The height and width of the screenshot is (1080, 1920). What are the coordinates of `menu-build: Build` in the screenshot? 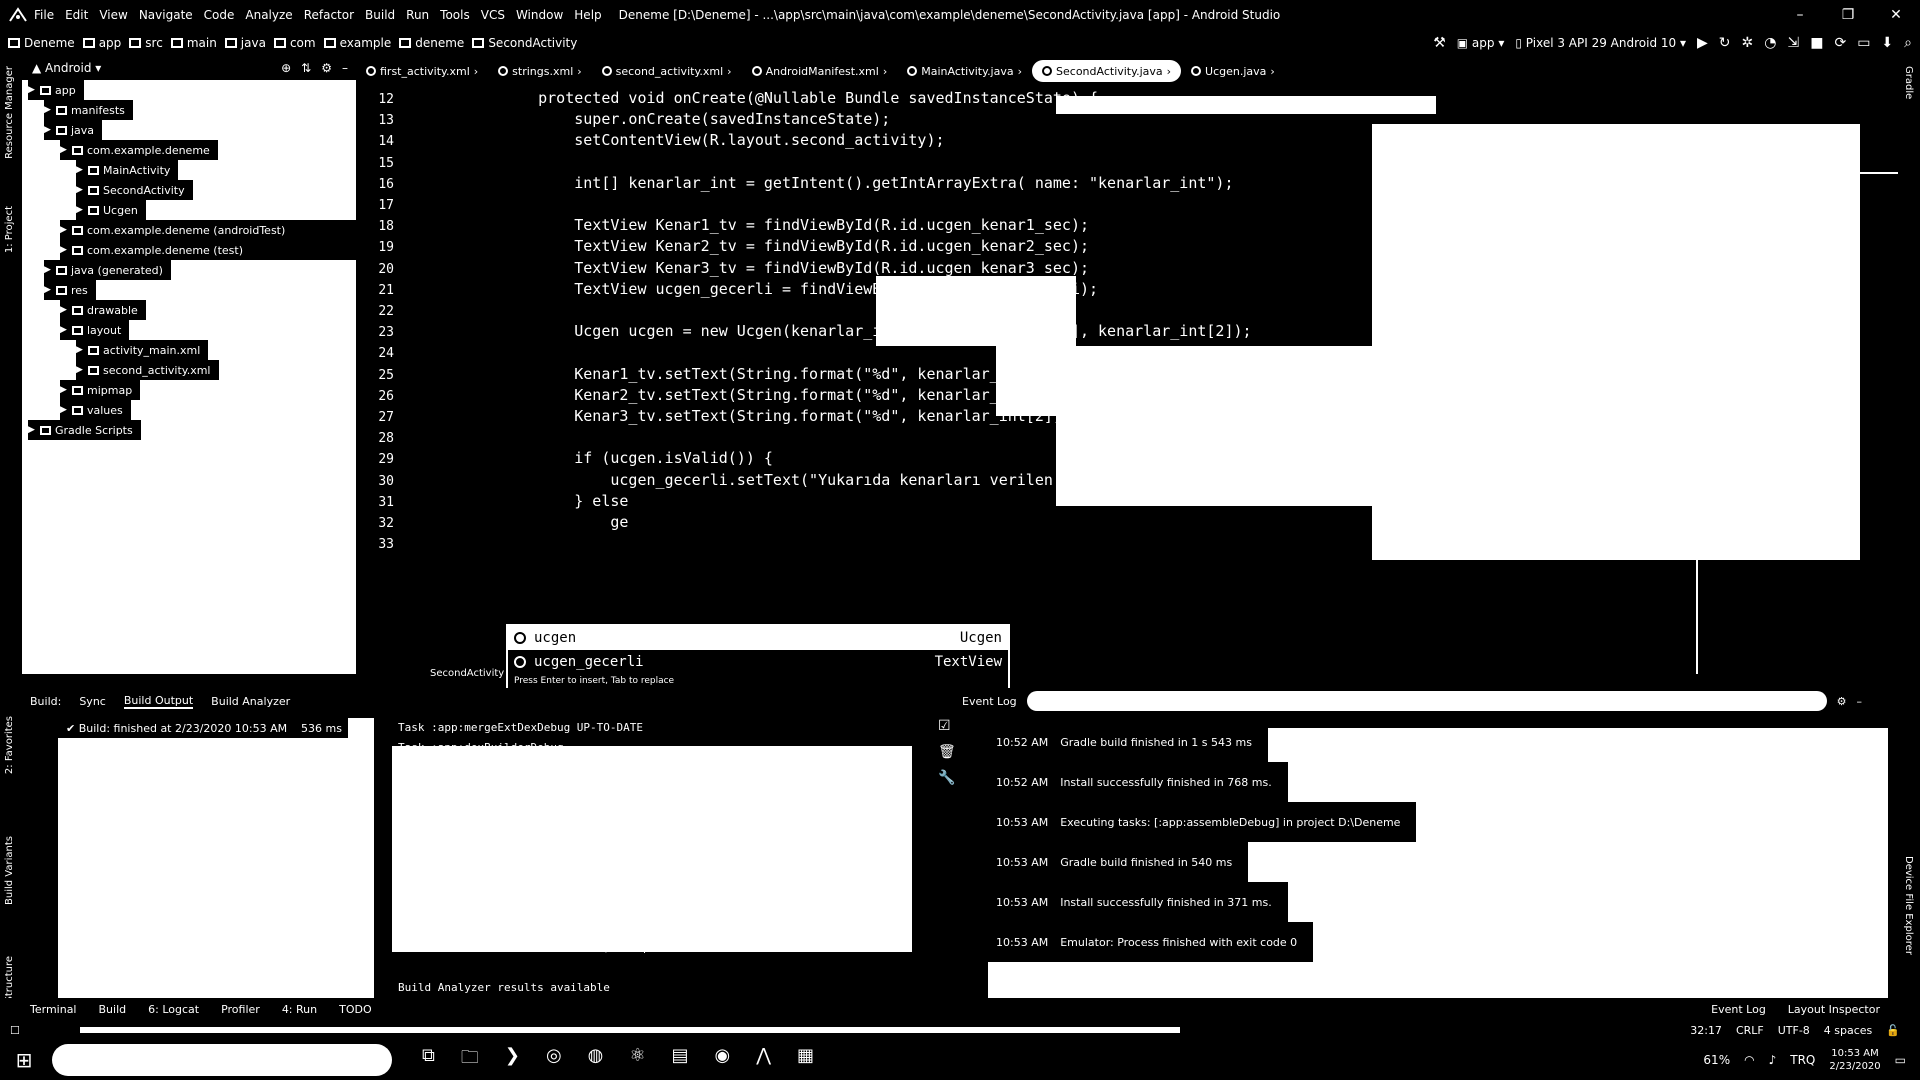 It's located at (380, 15).